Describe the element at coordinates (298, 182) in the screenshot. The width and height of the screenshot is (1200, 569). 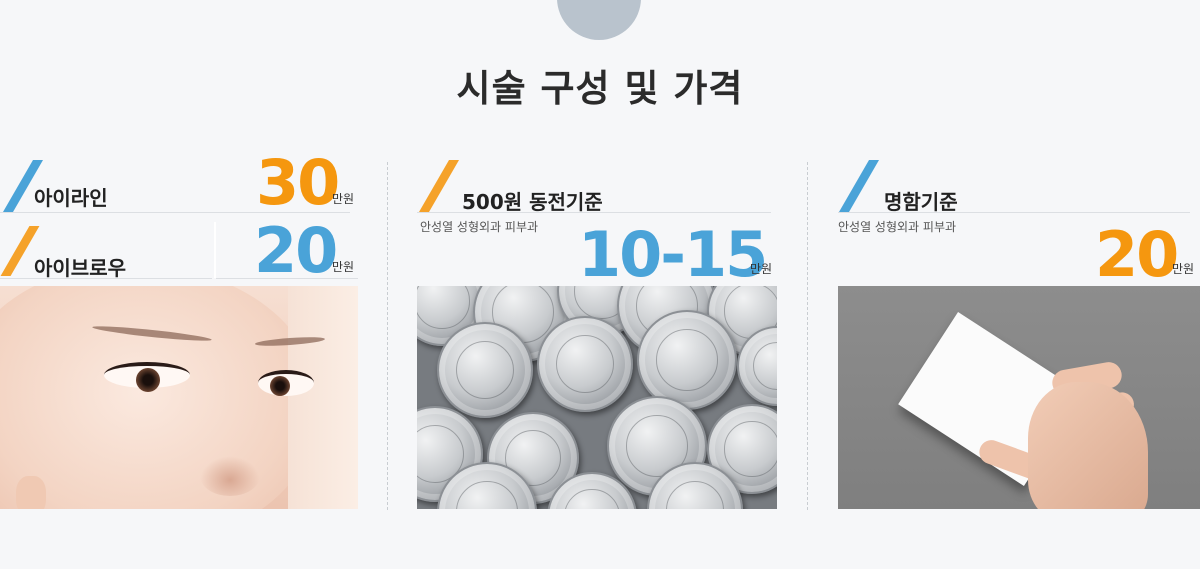
I see `price-eyeline: 30` at that location.